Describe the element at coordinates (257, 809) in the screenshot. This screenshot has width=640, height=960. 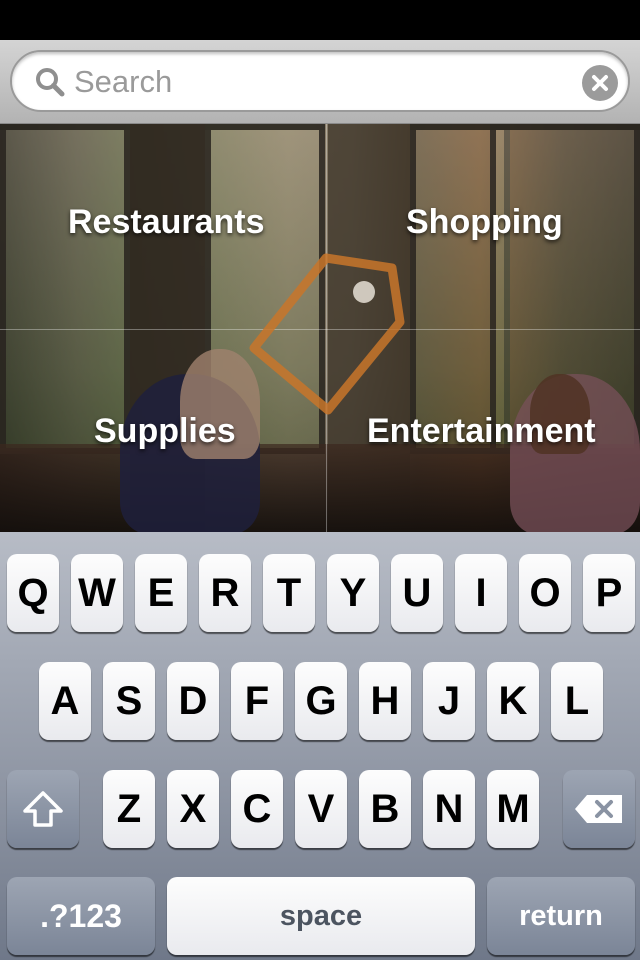
I see `key-c: C` at that location.